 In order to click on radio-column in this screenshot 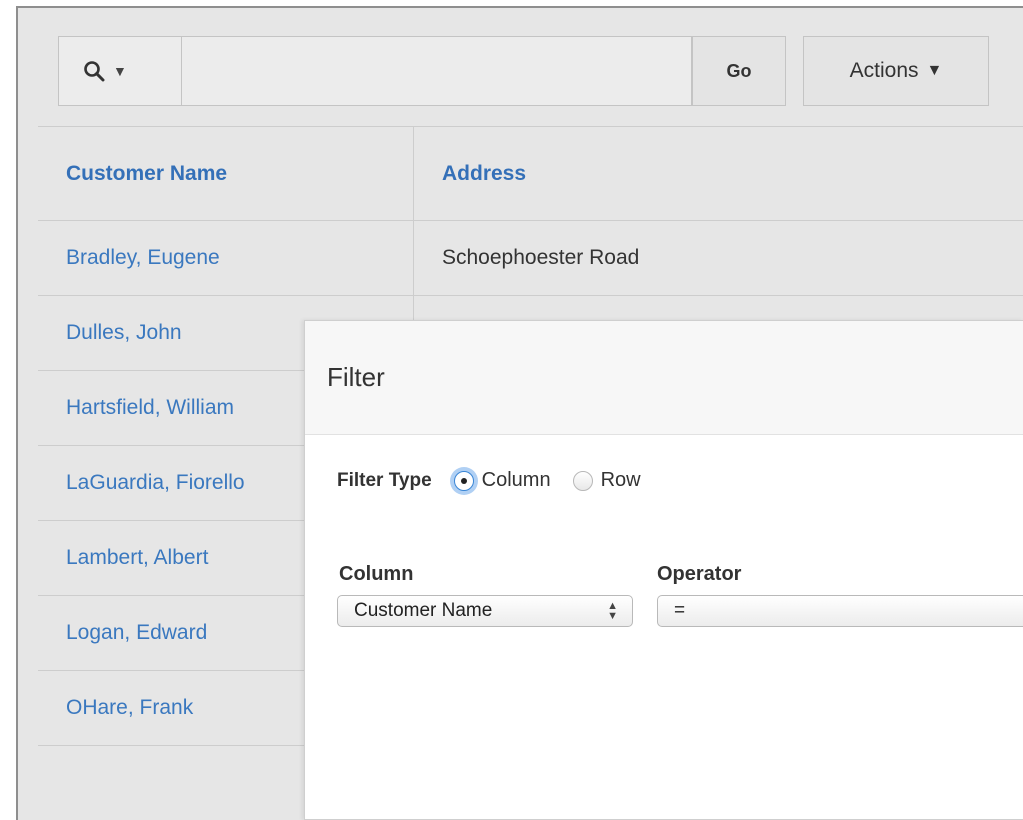, I will do `click(463, 480)`.